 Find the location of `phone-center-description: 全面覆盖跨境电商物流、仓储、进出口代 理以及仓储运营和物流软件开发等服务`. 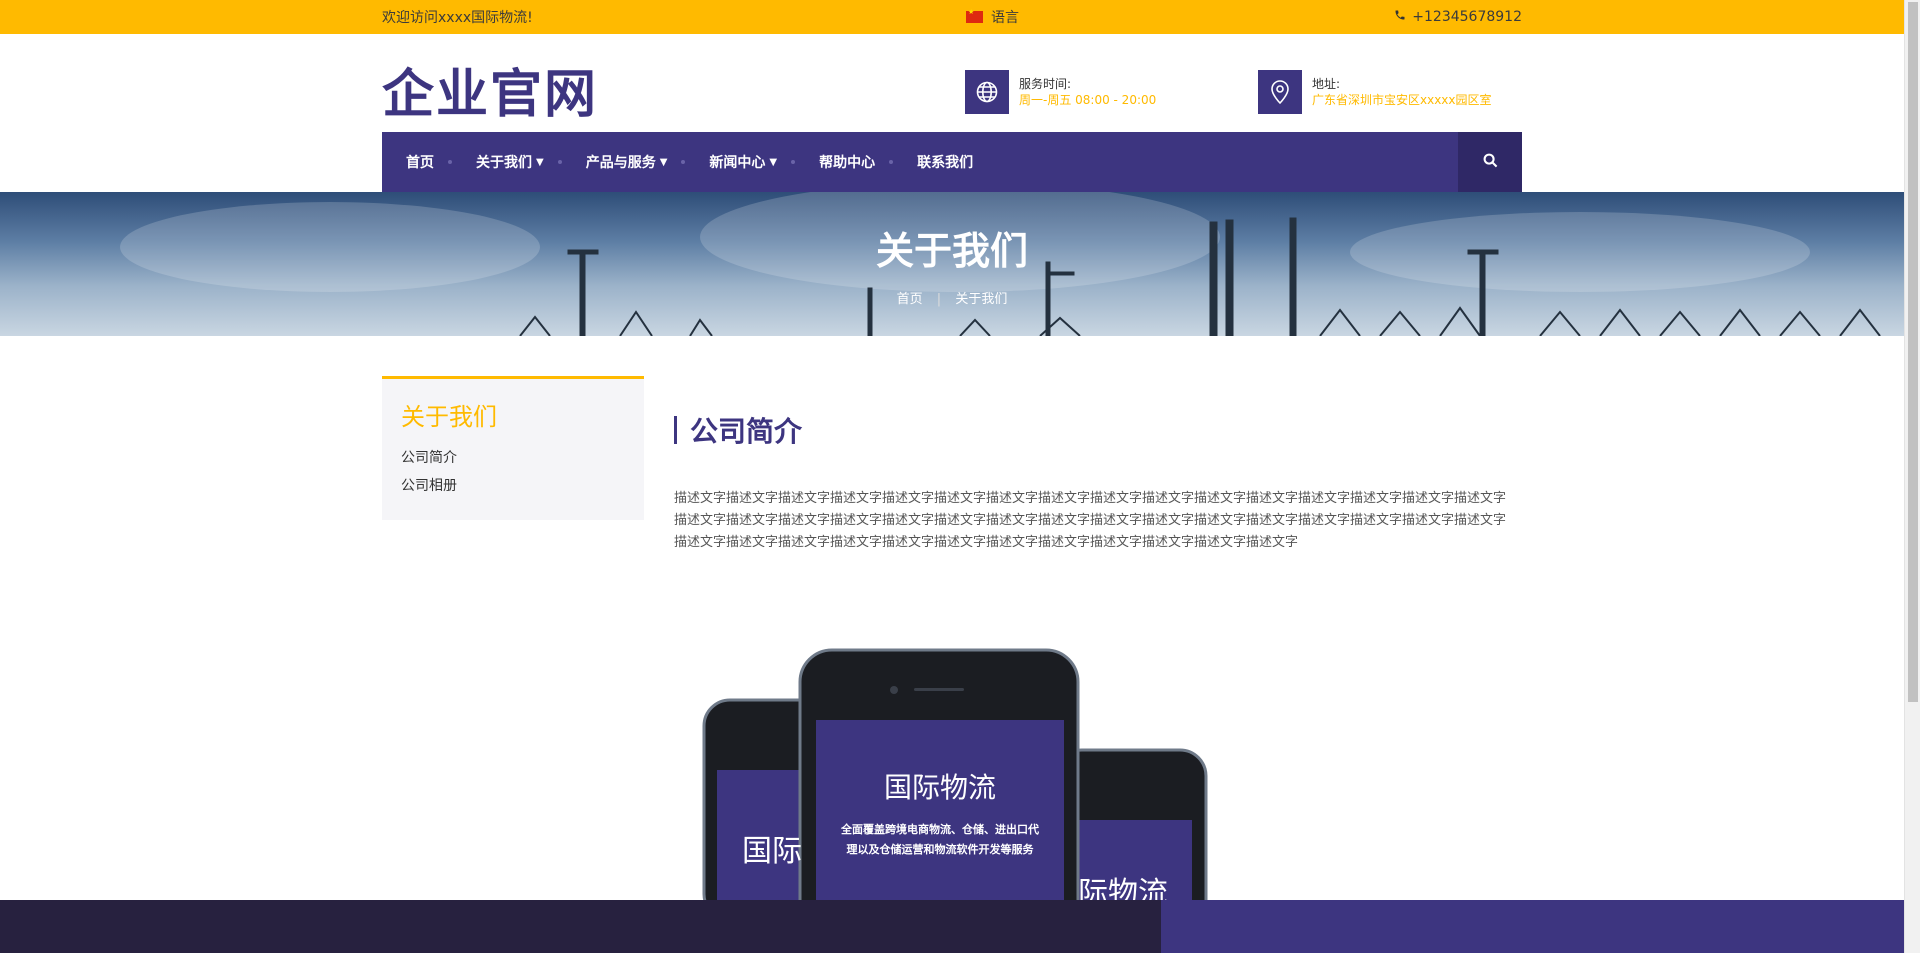

phone-center-description: 全面覆盖跨境电商物流、仓储、进出口代 理以及仓储运营和物流软件开发等服务 is located at coordinates (940, 840).